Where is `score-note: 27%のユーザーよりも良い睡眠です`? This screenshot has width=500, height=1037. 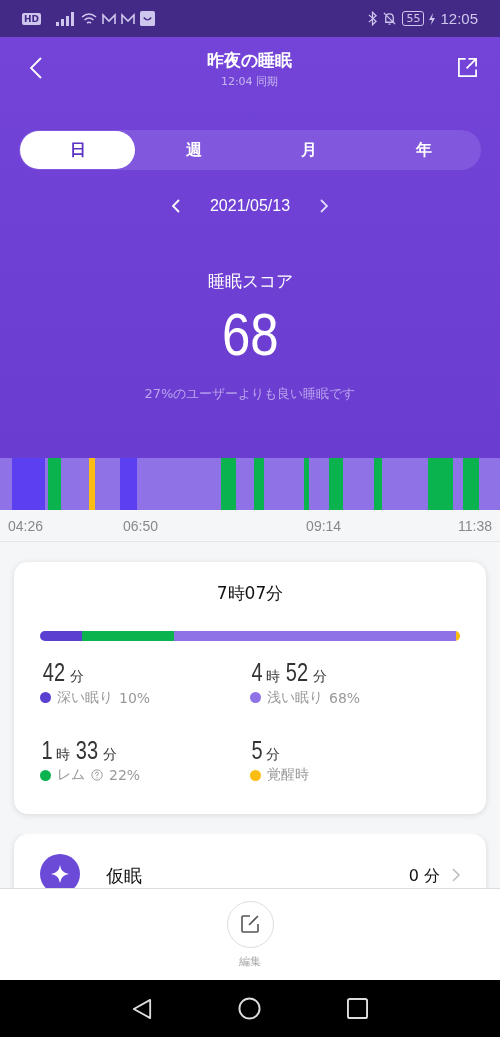 score-note: 27%のユーザーよりも良い睡眠です is located at coordinates (250, 394).